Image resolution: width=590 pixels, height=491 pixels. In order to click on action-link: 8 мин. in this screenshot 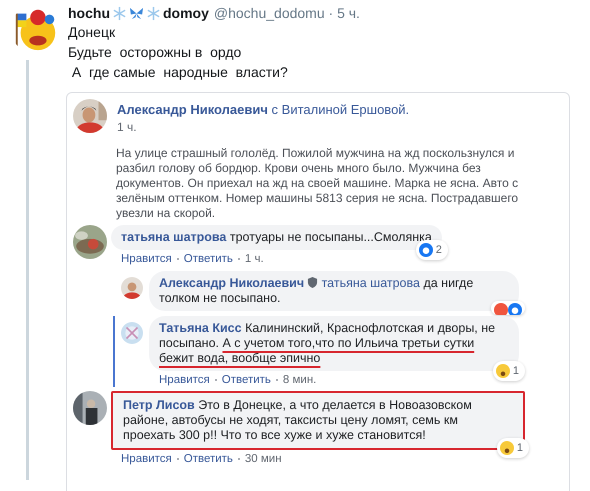, I will do `click(299, 380)`.